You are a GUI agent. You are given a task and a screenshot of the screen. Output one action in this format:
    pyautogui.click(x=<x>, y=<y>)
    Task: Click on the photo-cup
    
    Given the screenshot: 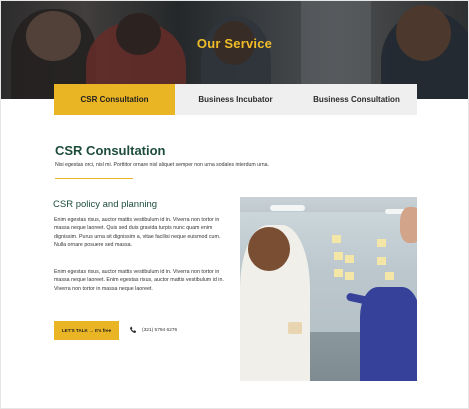 What is the action you would take?
    pyautogui.click(x=295, y=328)
    